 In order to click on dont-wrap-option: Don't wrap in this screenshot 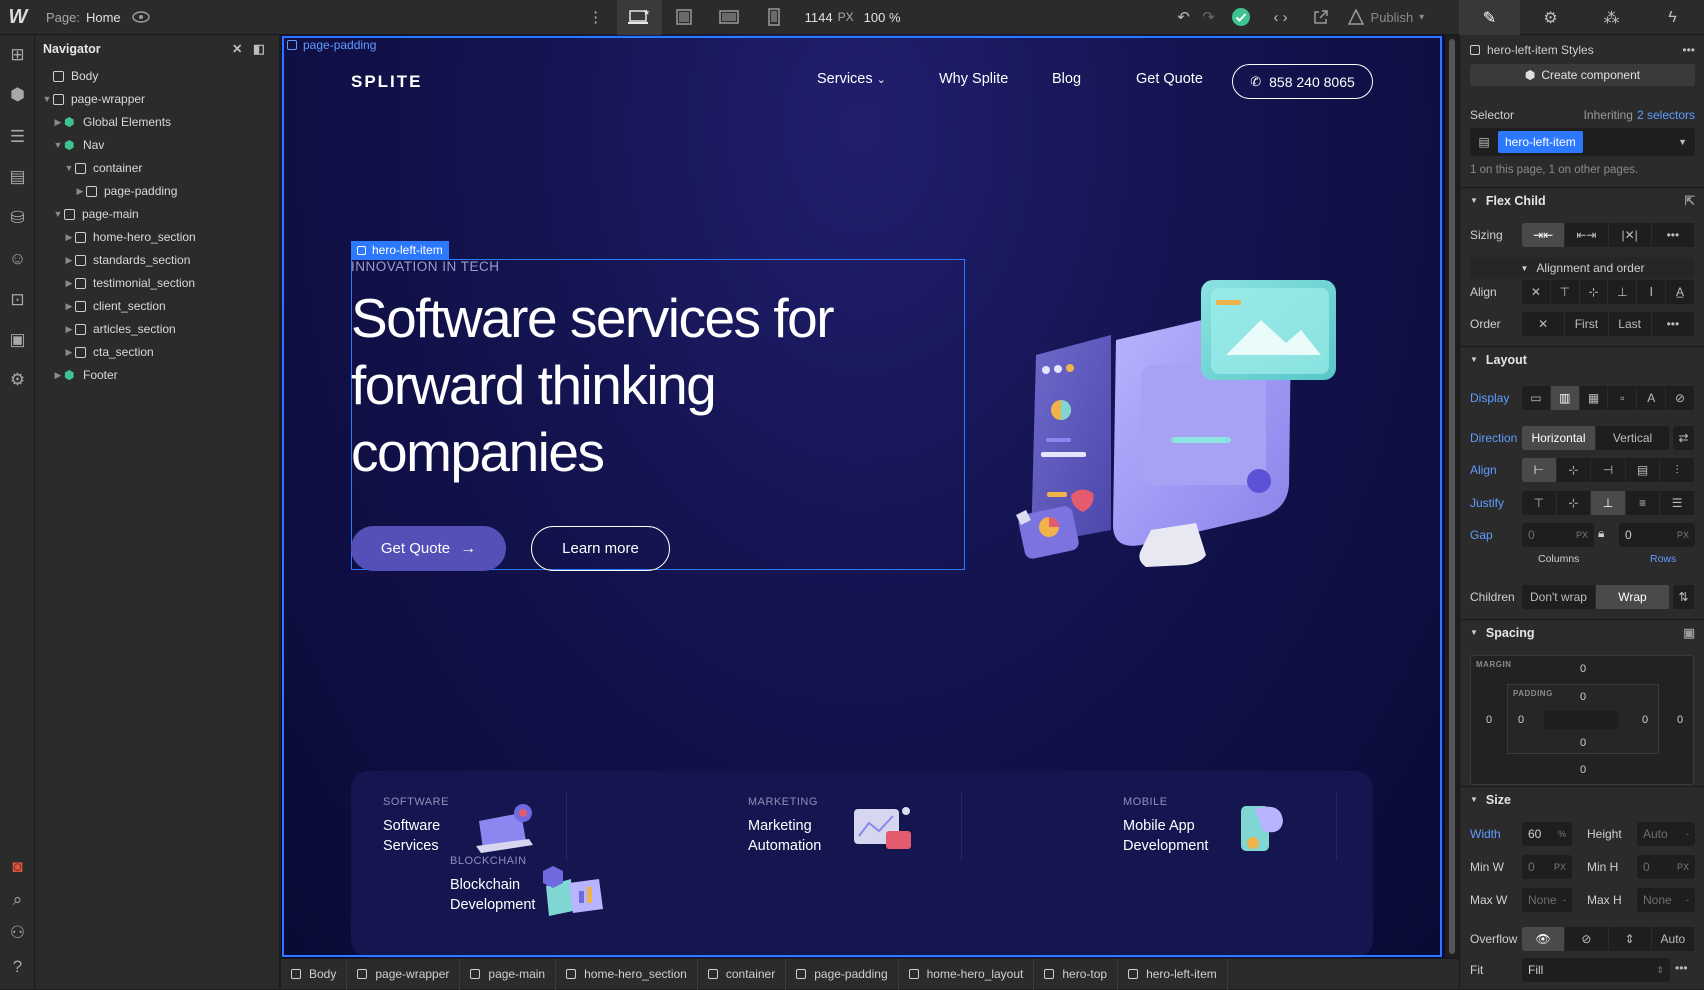, I will do `click(1559, 597)`.